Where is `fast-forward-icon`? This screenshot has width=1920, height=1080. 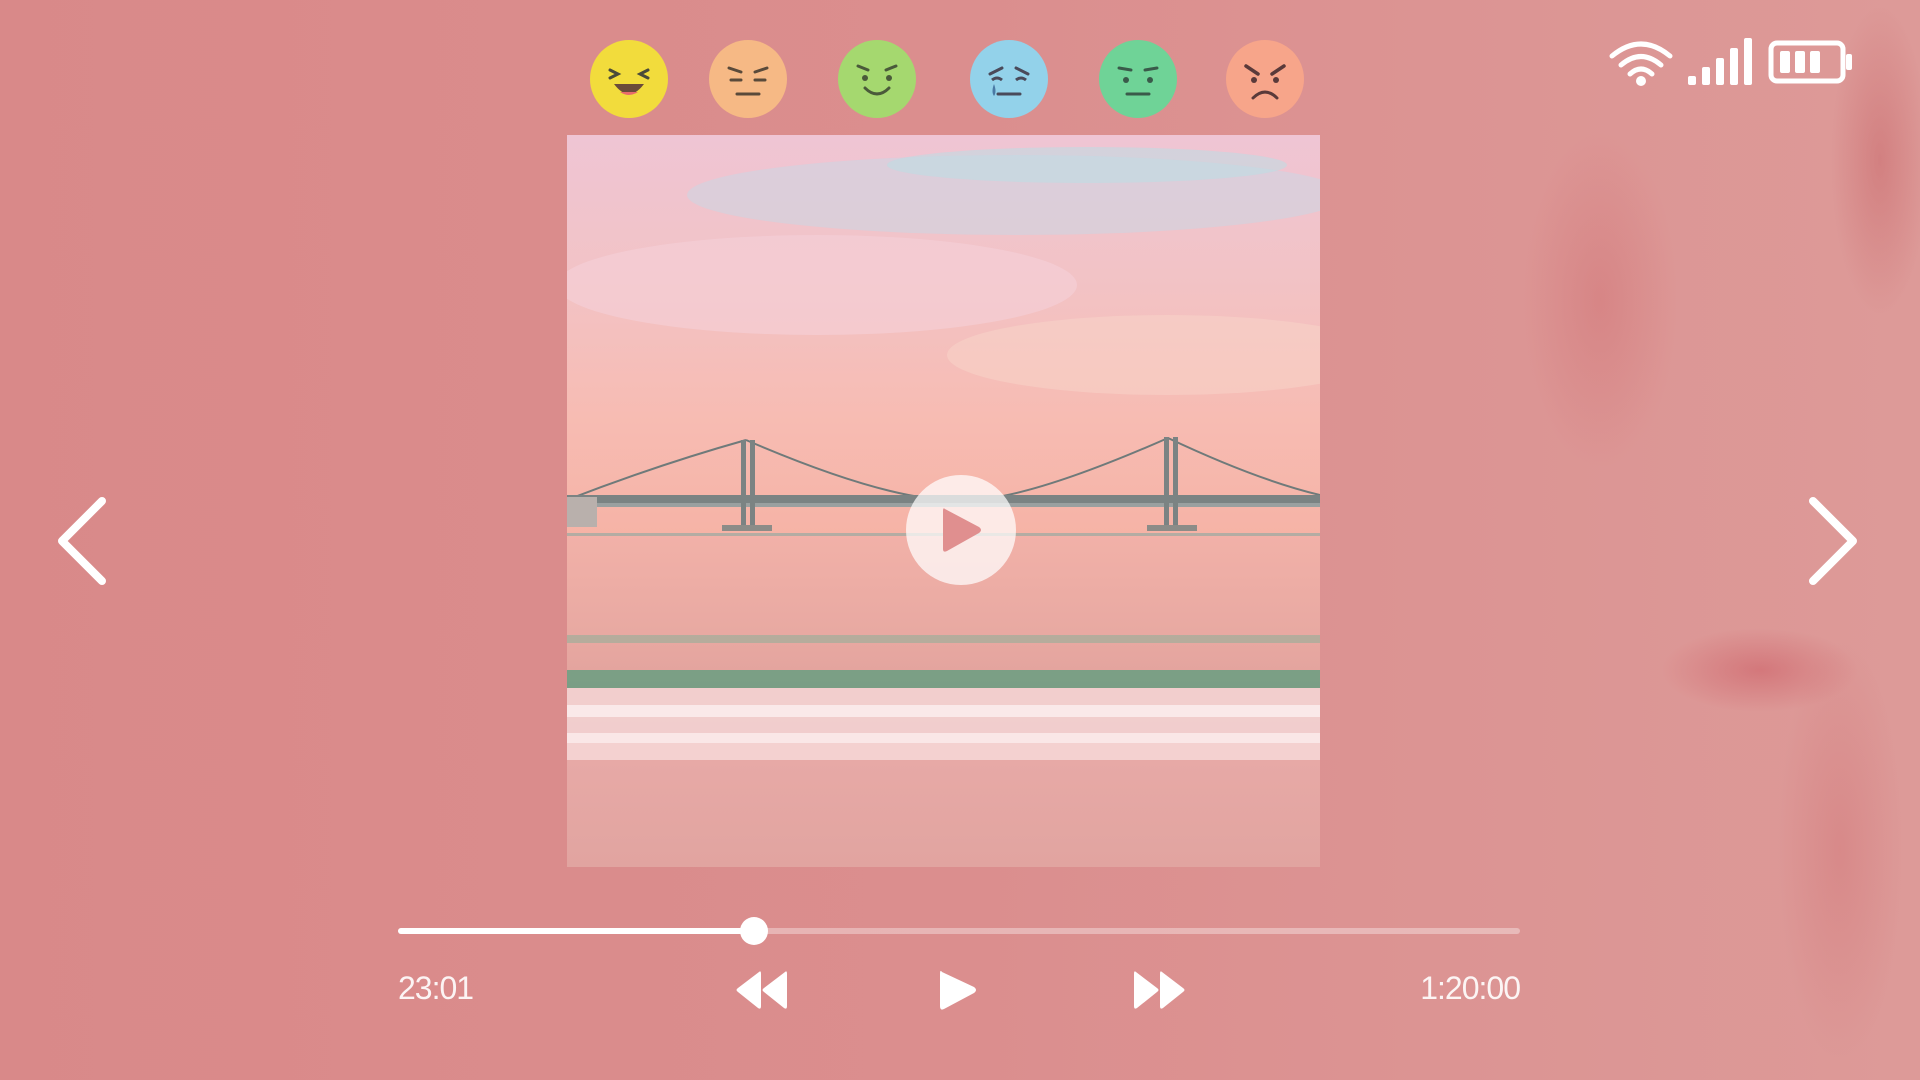
fast-forward-icon is located at coordinates (1159, 990).